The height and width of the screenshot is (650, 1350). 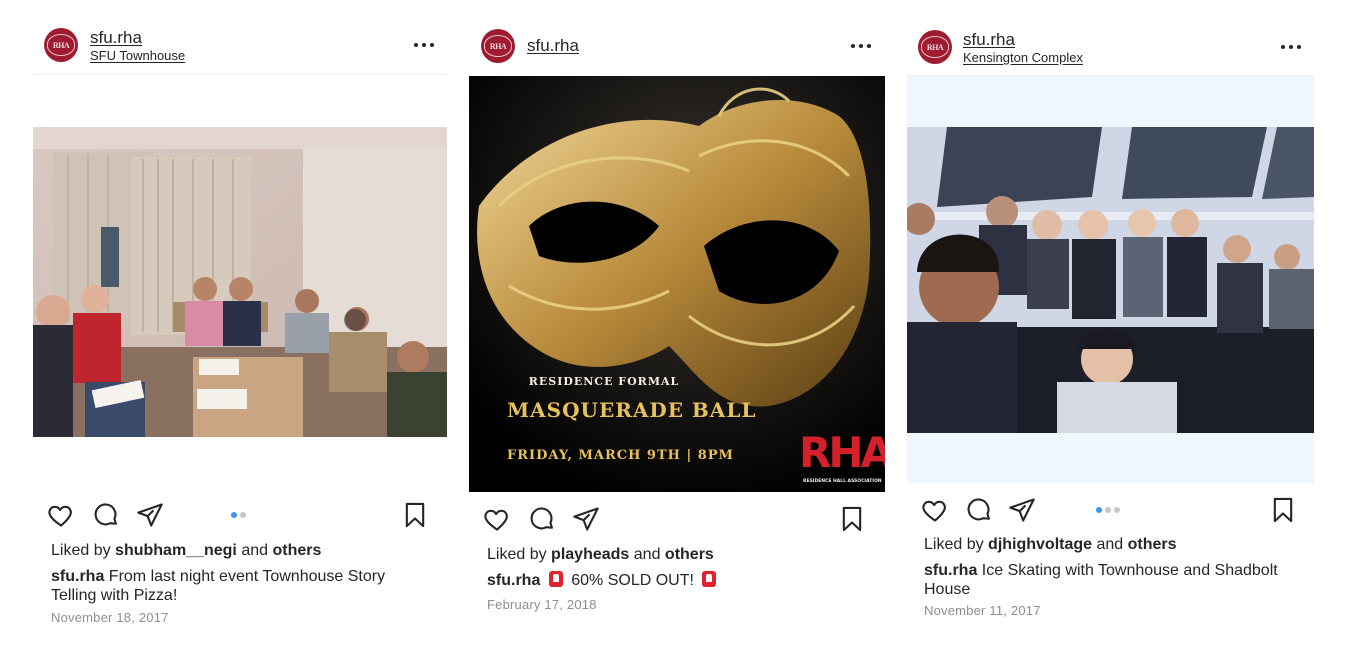 I want to click on group-selfie-illustration, so click(x=1110, y=280).